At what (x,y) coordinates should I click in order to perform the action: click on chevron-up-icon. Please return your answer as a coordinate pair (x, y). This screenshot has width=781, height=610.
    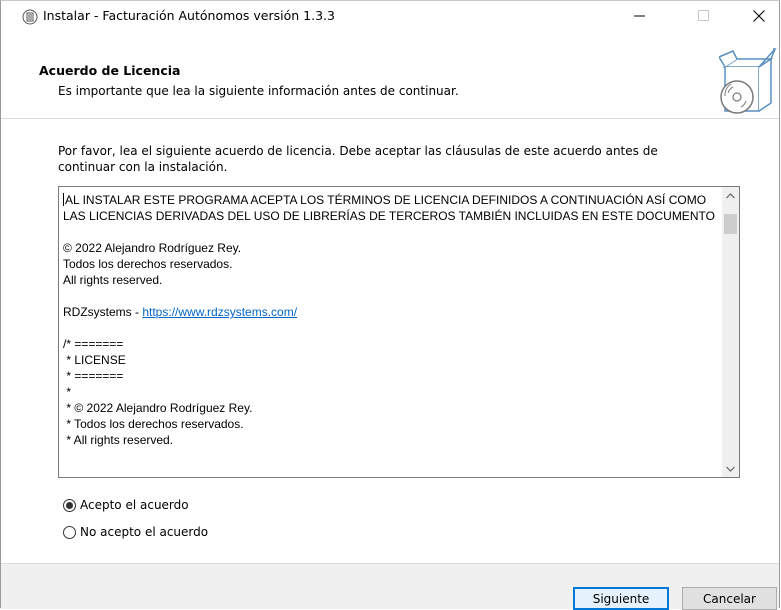
    Looking at the image, I should click on (730, 195).